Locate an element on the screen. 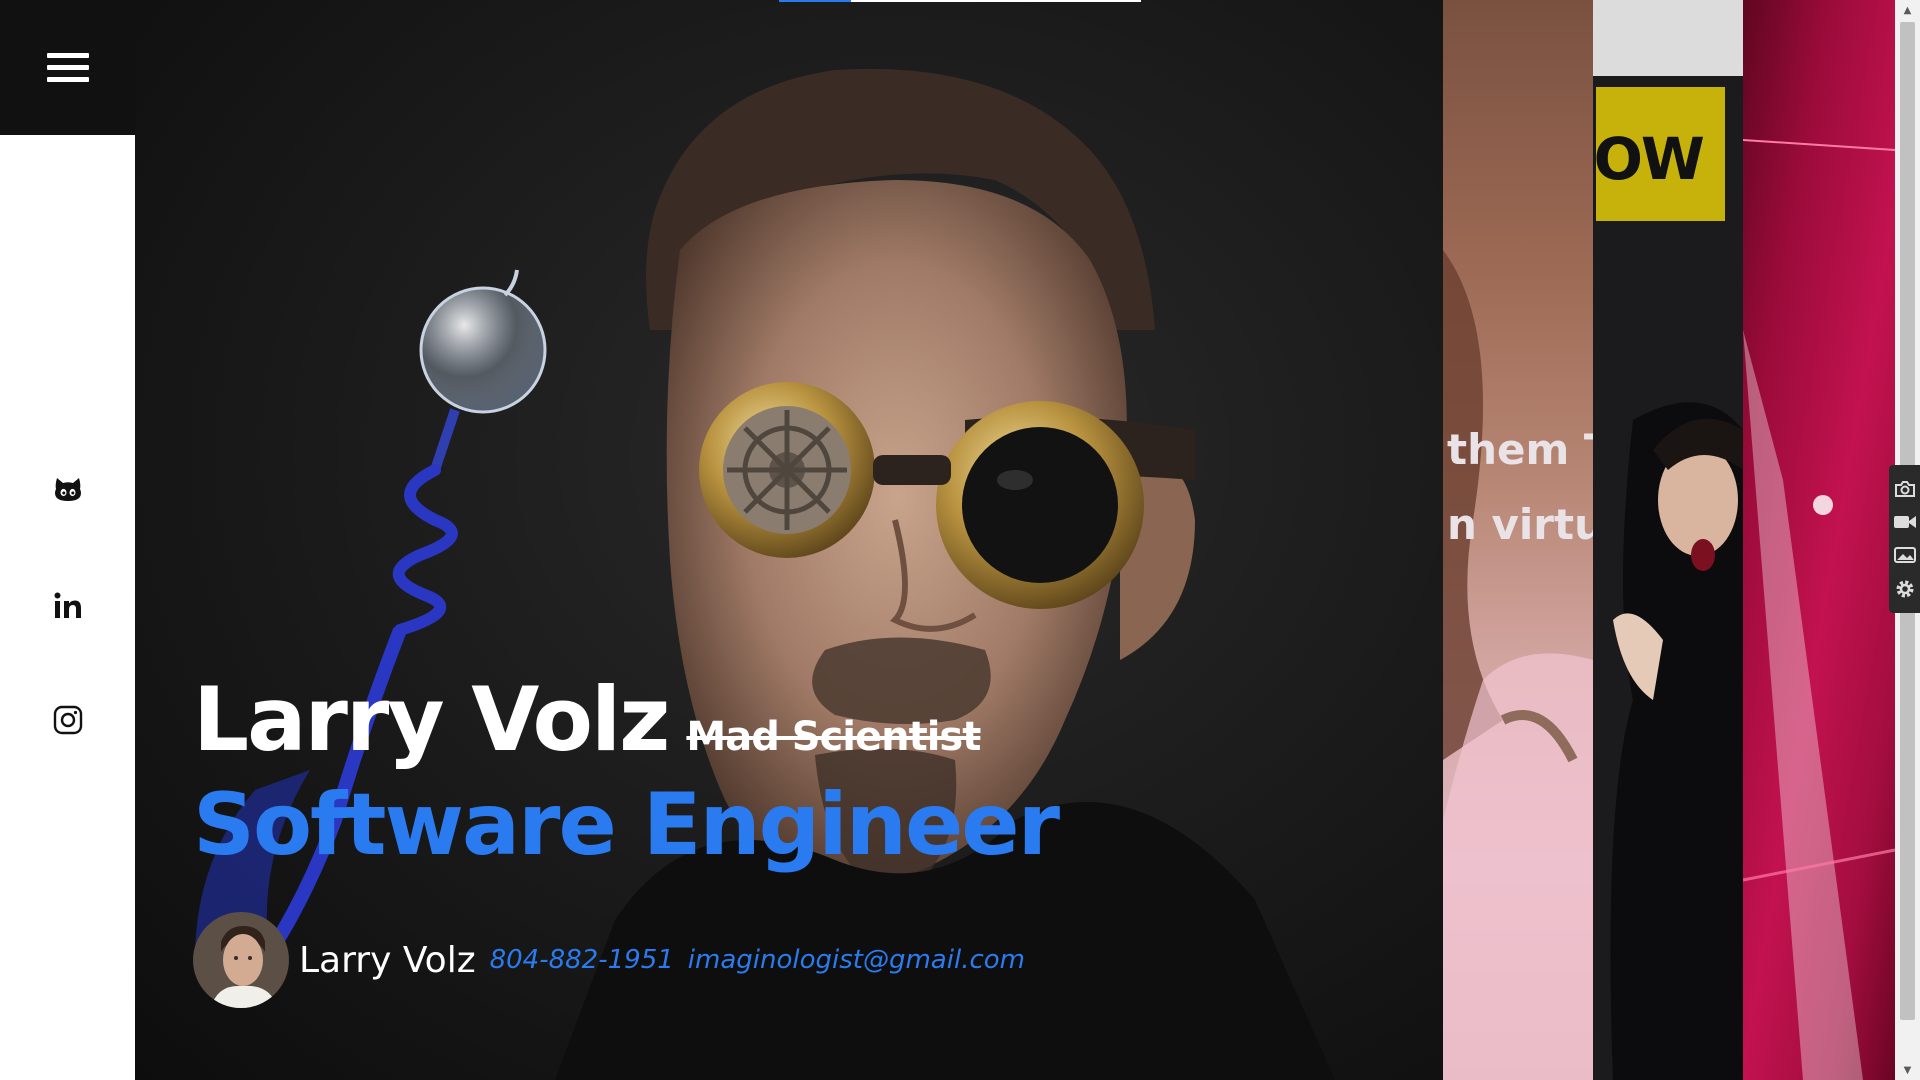  instagram-icon is located at coordinates (67, 720).